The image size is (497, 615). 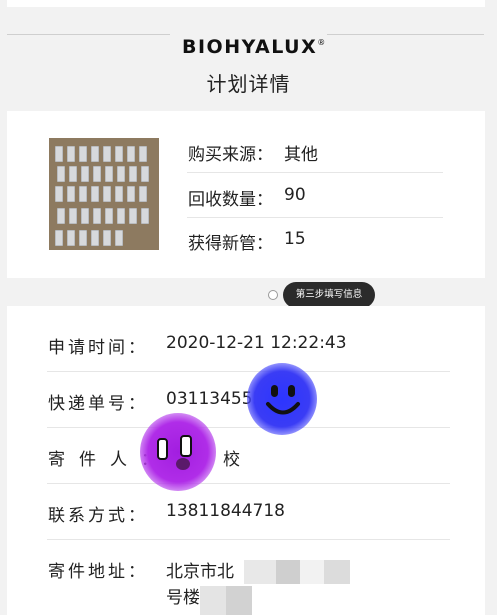 What do you see at coordinates (178, 452) in the screenshot?
I see `silly-face-sticker-icon` at bounding box center [178, 452].